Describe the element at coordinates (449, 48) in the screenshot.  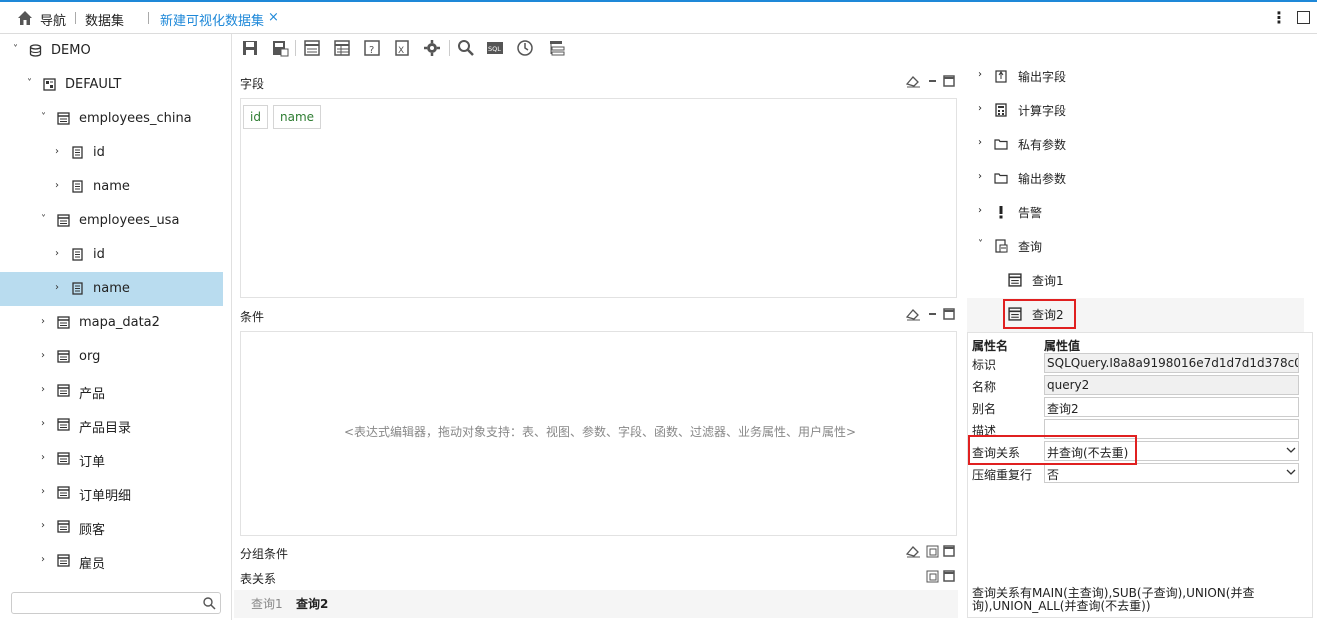
I see `toolbar-divider` at that location.